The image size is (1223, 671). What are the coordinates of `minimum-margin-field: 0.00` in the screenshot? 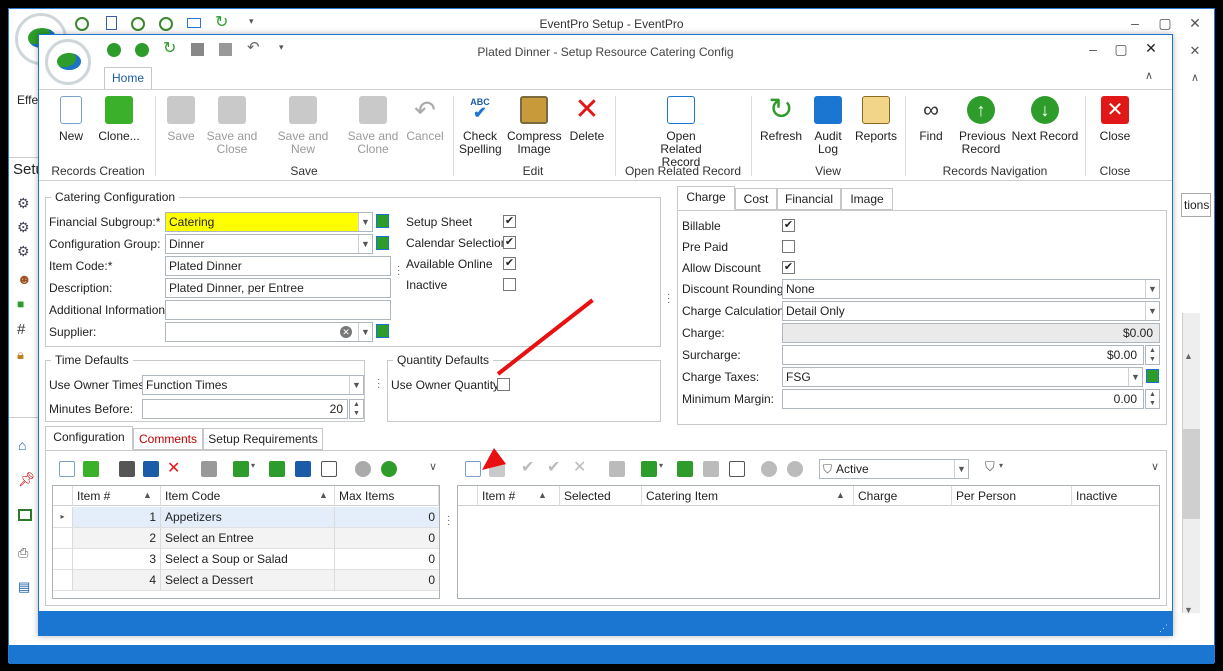 It's located at (963, 399).